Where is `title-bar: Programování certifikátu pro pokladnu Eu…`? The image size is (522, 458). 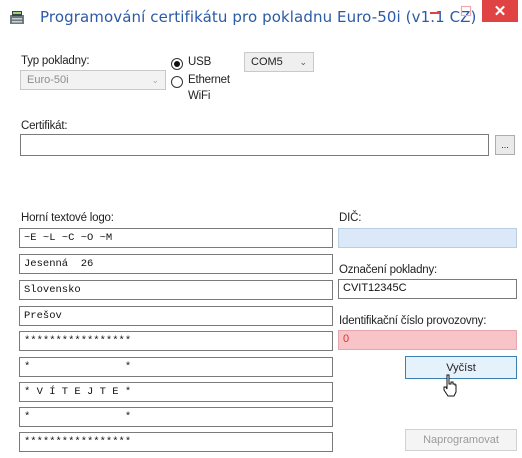 title-bar: Programování certifikátu pro pokladnu Eu… is located at coordinates (261, 18).